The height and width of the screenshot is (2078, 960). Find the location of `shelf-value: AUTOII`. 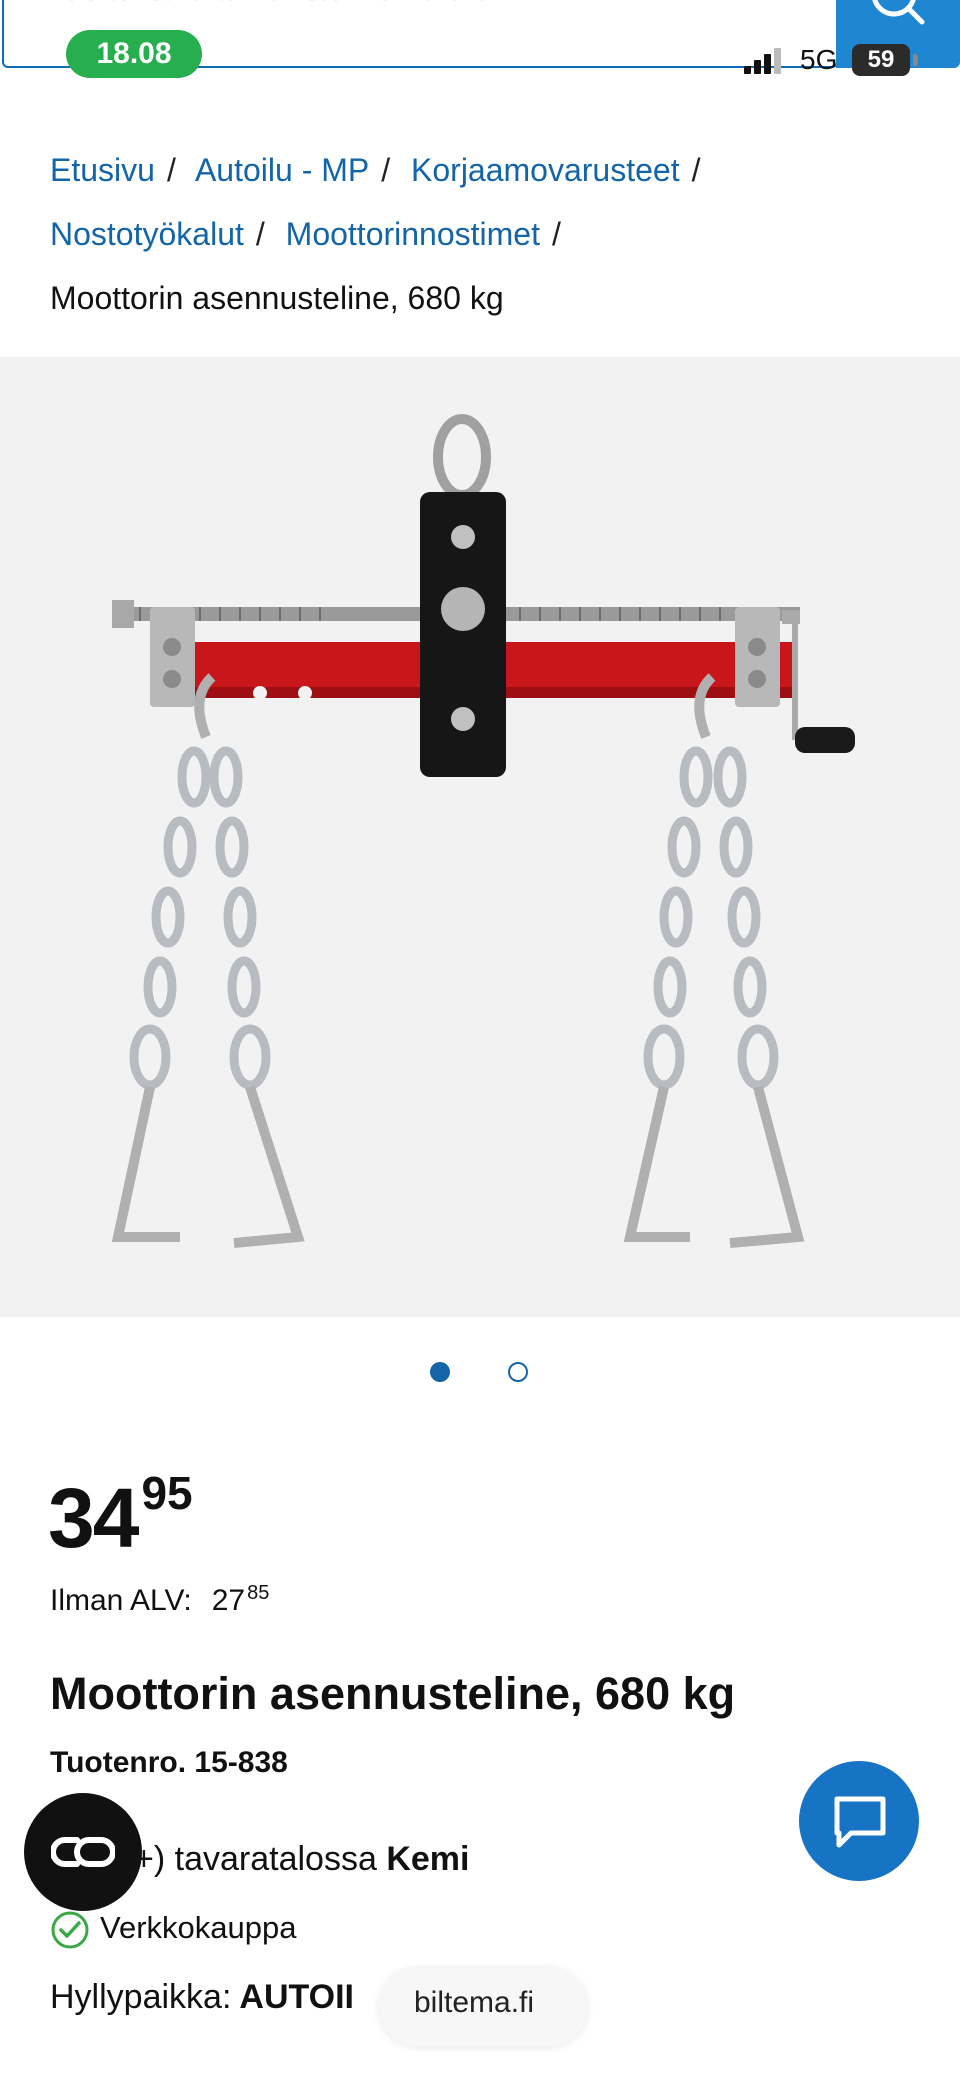

shelf-value: AUTOII is located at coordinates (296, 1997).